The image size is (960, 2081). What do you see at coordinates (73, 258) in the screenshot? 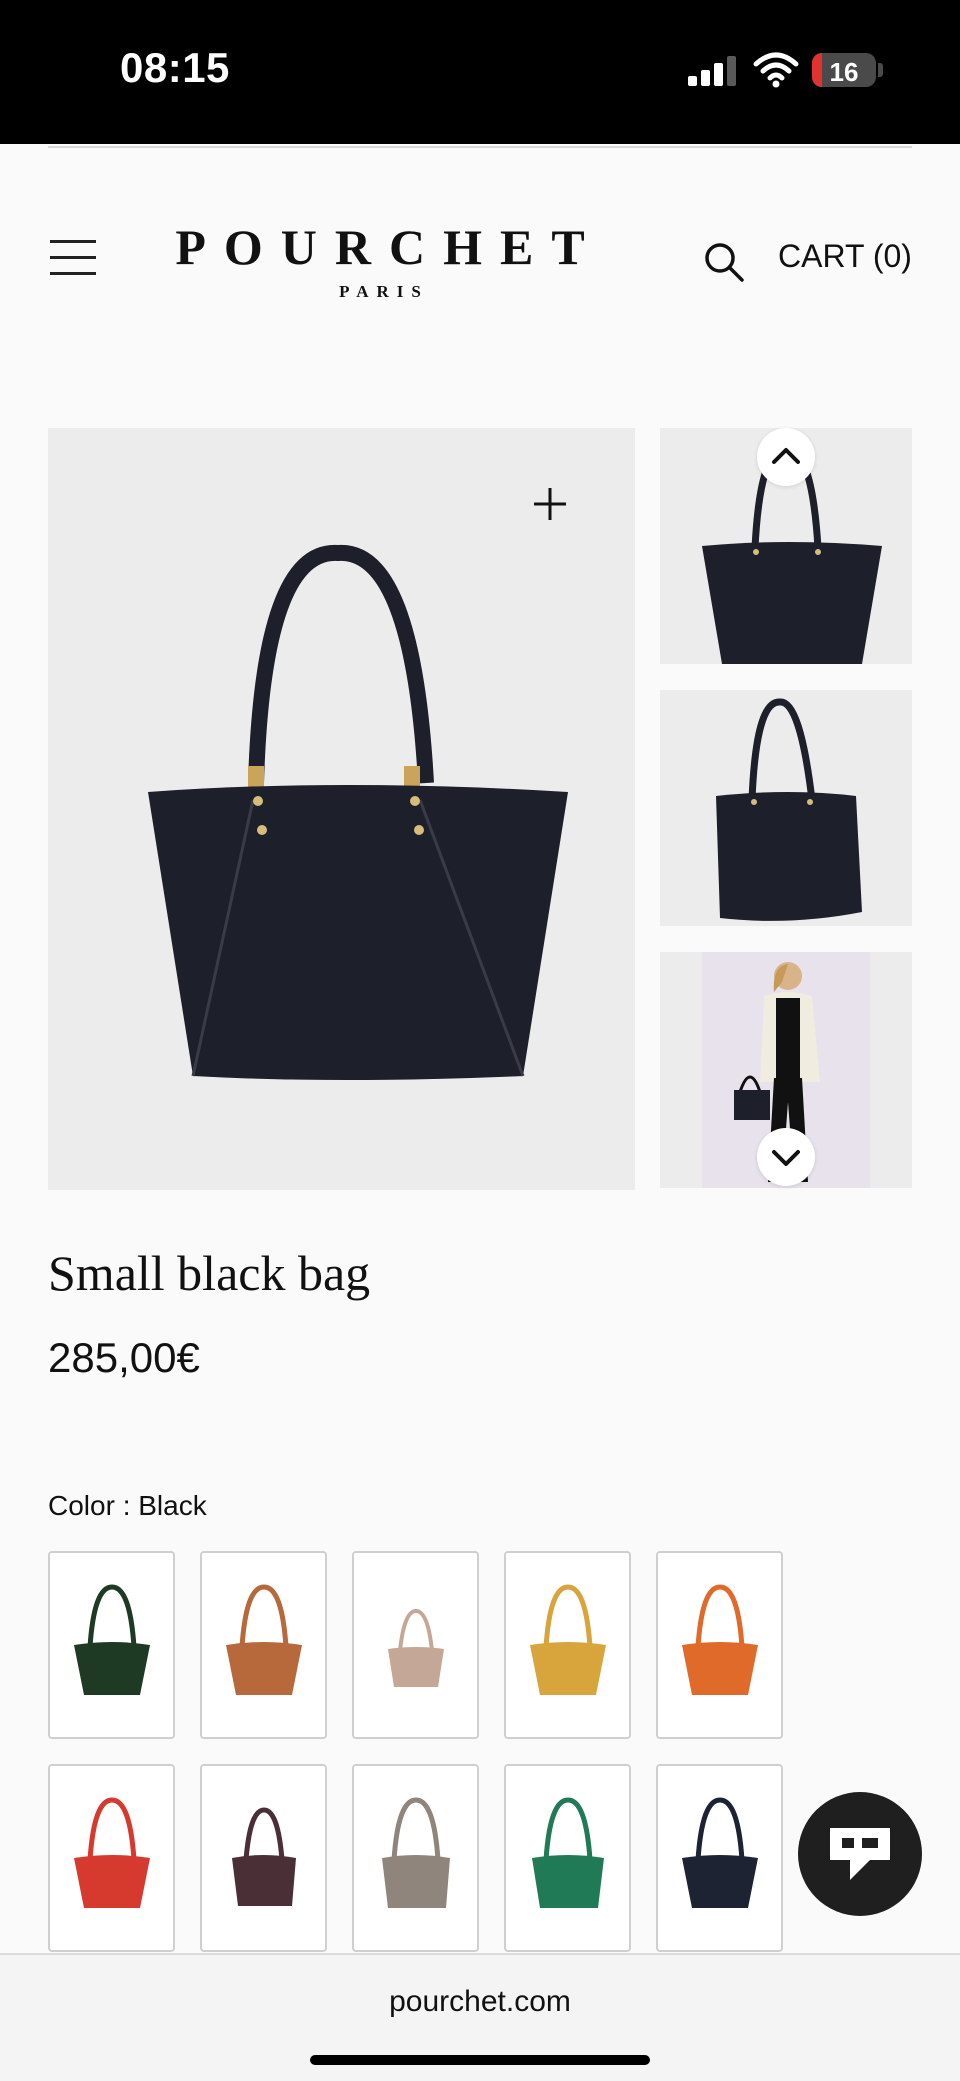
I see `menu-button` at bounding box center [73, 258].